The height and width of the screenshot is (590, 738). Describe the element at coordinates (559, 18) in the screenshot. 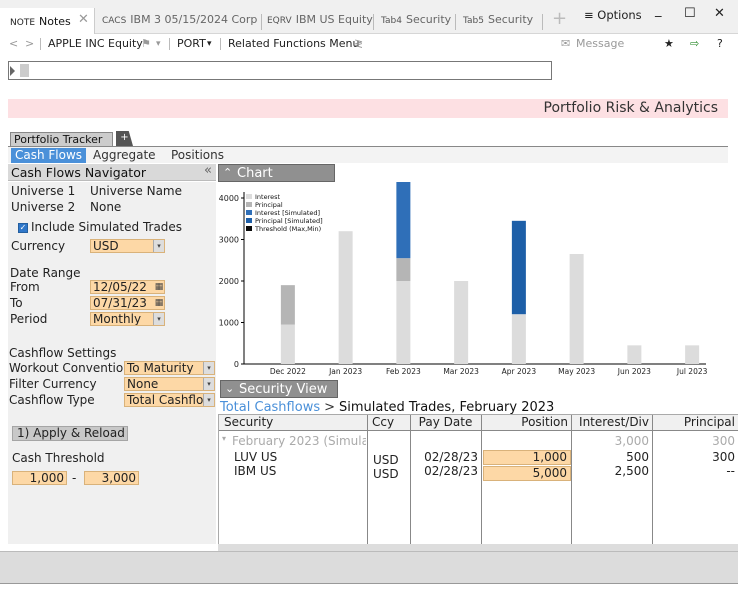

I see `new-tab-icon: +` at that location.